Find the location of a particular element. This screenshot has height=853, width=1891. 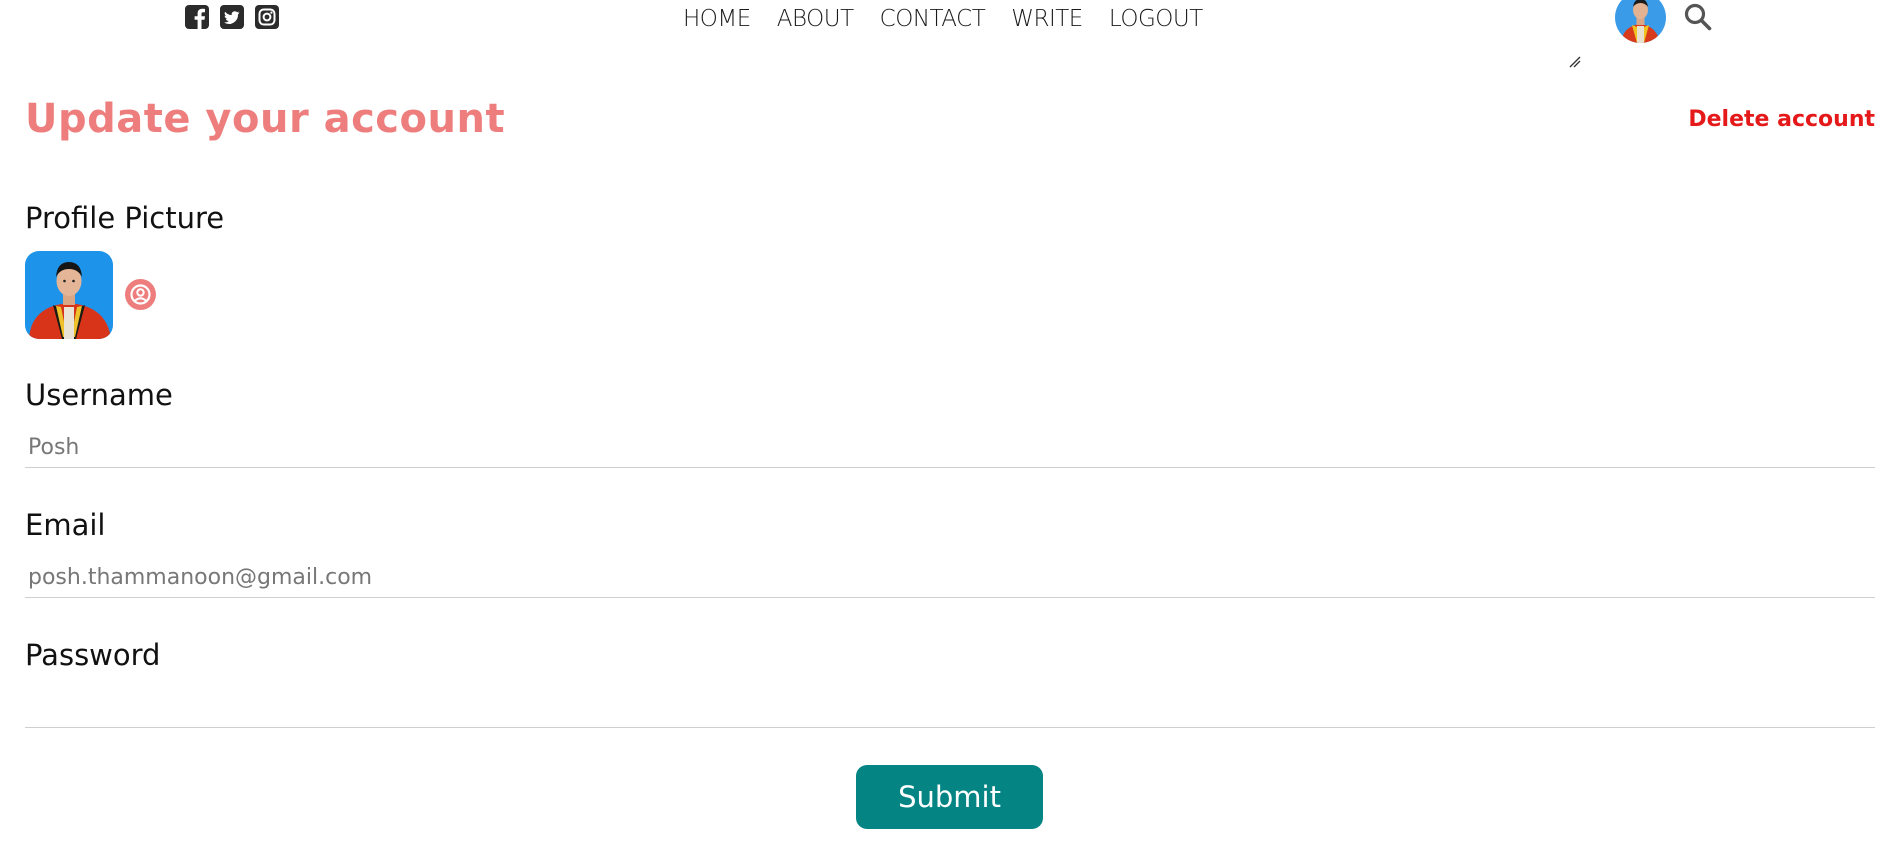

top-bar: HOME ABOUT CONTACT WRITE LOGOUT is located at coordinates (945, 35).